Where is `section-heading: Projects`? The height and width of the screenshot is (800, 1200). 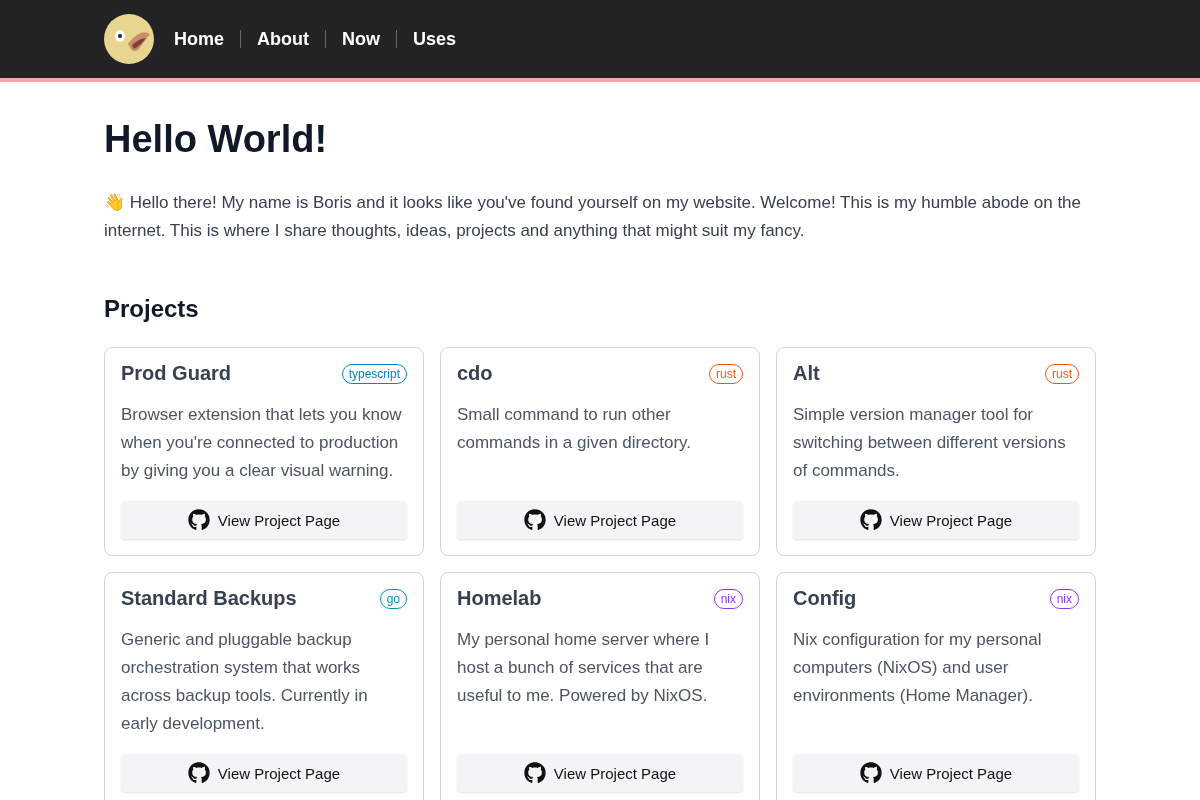
section-heading: Projects is located at coordinates (152, 309).